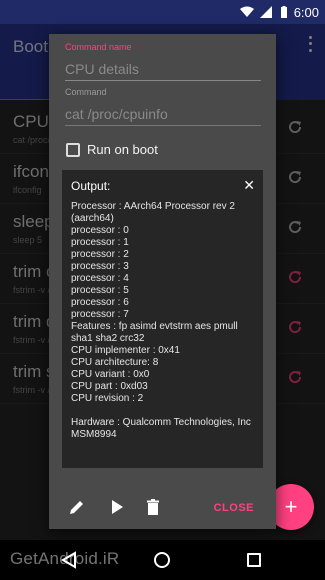 This screenshot has height=580, width=325. I want to click on command-label: Command, so click(86, 92).